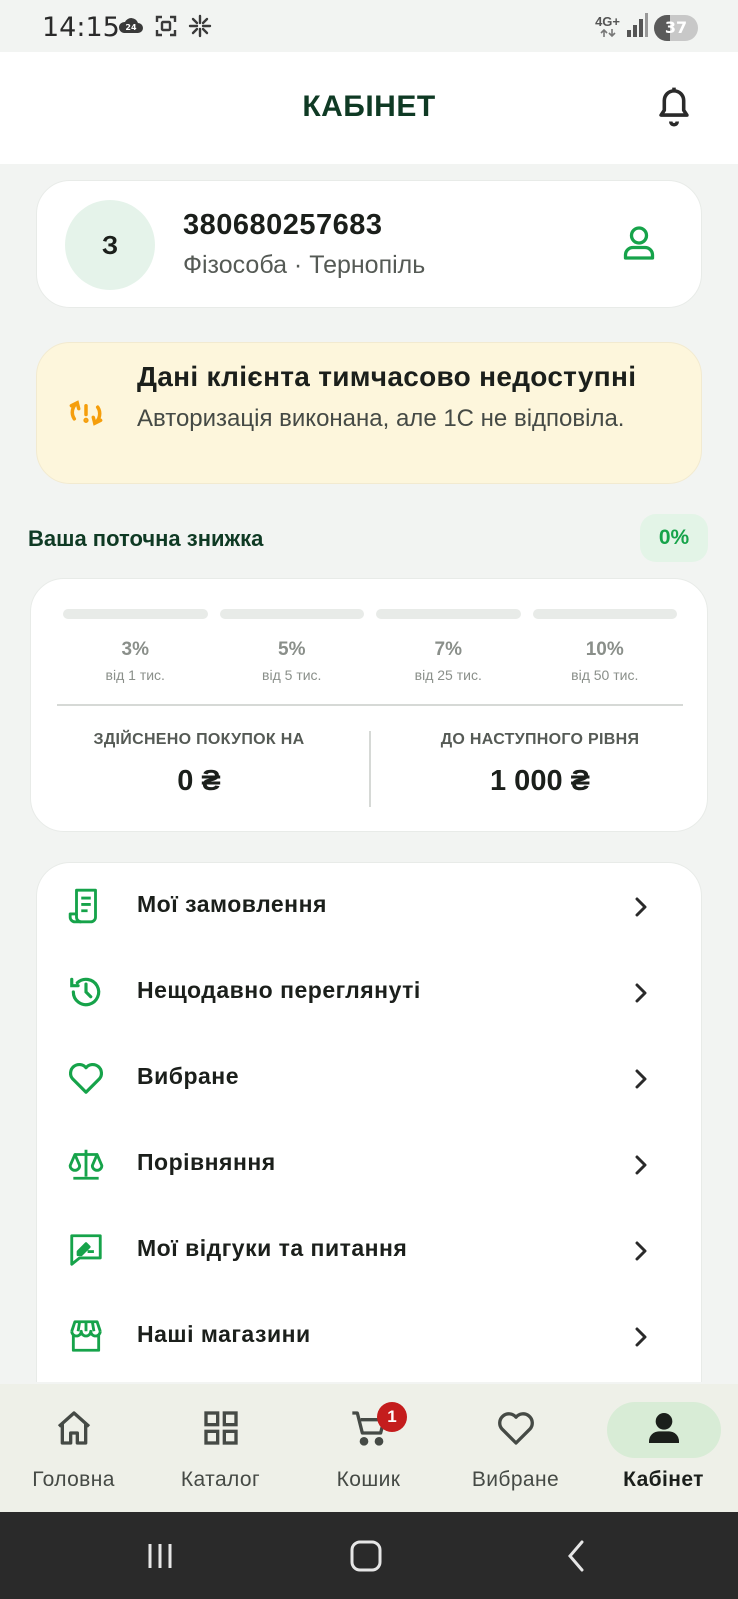 This screenshot has height=1599, width=738. I want to click on tier-item: 7% від 25 тис., so click(448, 659).